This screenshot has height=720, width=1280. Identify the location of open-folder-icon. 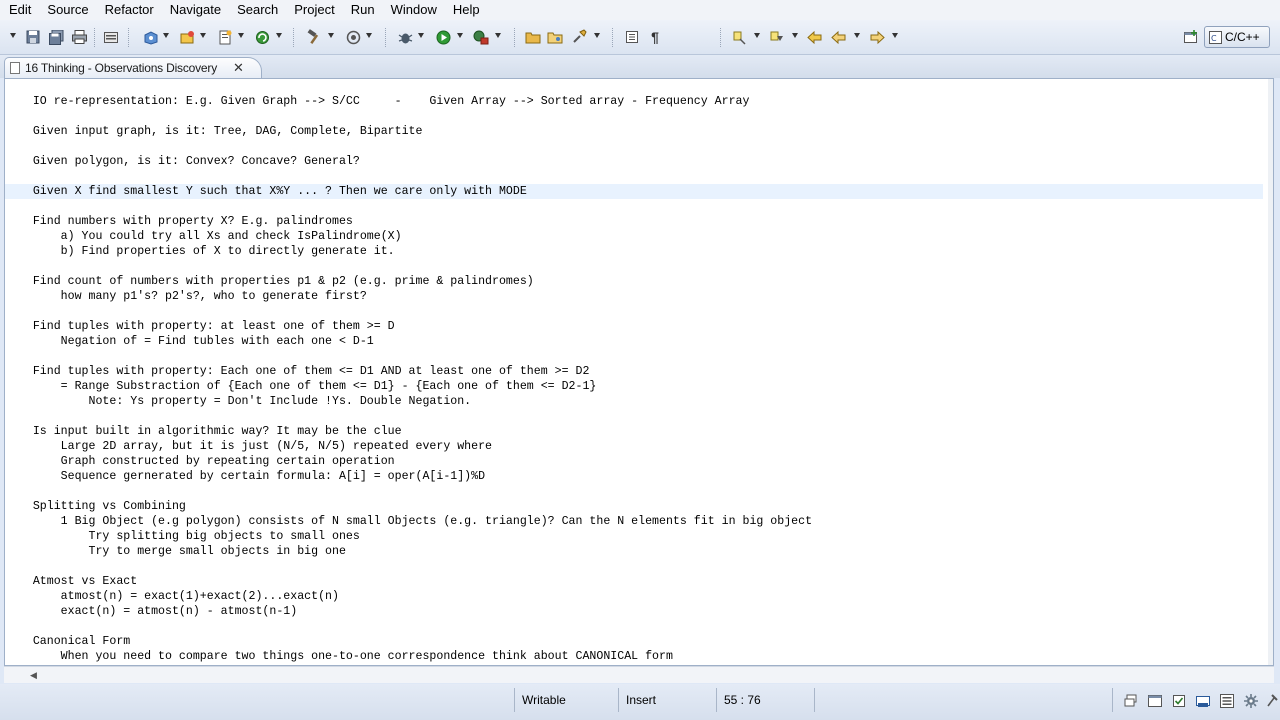
(533, 37).